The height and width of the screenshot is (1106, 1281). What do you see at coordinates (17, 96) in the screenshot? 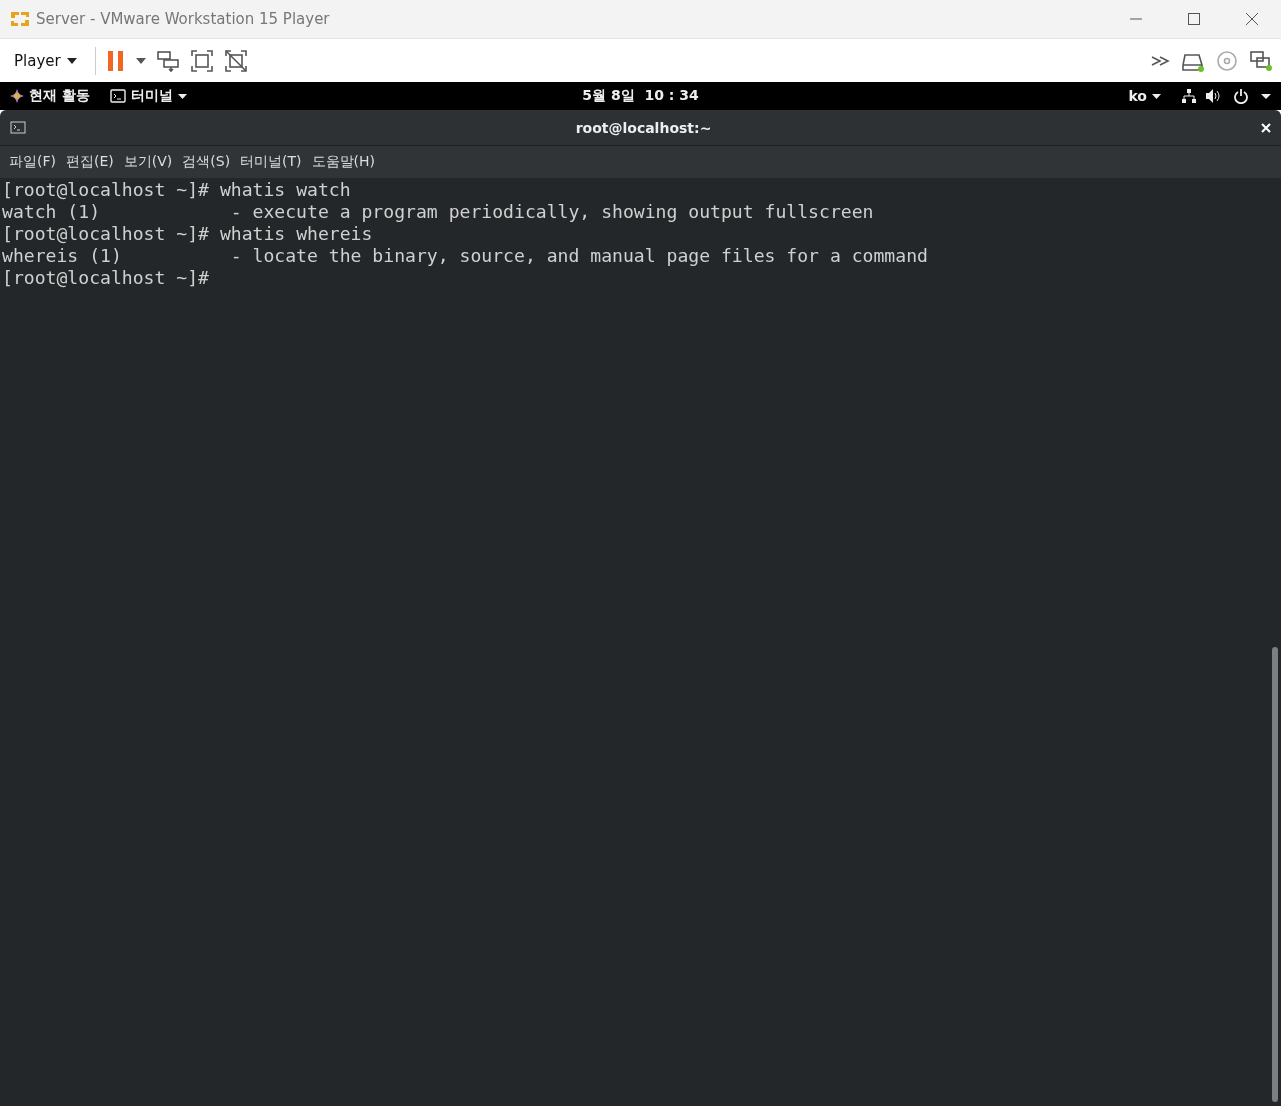
I see `star-logo-icon` at bounding box center [17, 96].